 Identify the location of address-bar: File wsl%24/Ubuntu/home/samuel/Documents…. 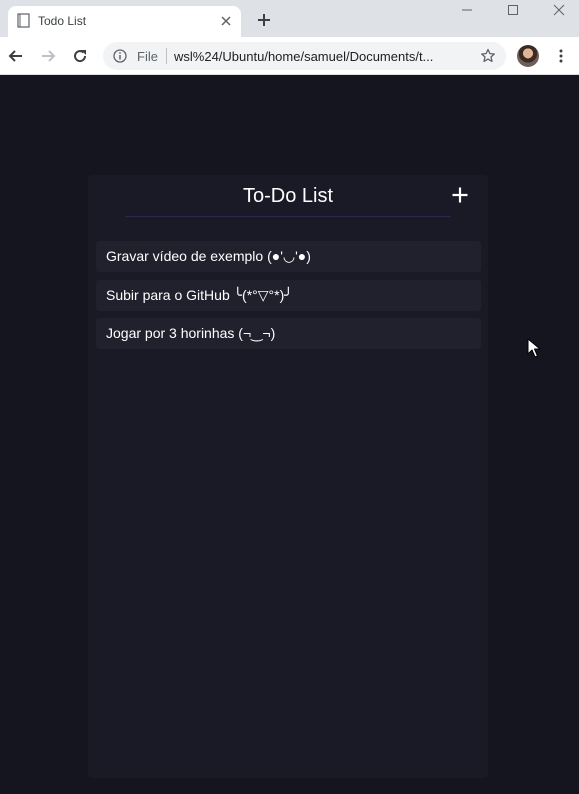
(304, 56).